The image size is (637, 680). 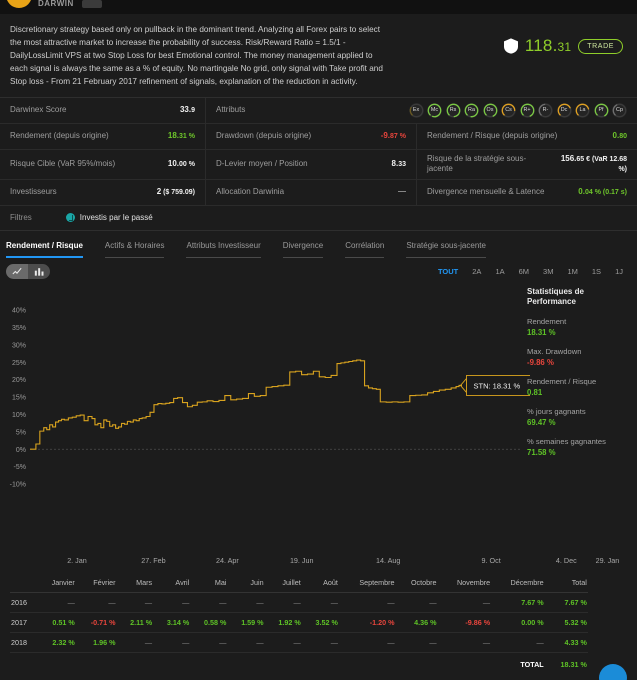 What do you see at coordinates (18, 484) in the screenshot?
I see `y-axis-tick: -10%` at bounding box center [18, 484].